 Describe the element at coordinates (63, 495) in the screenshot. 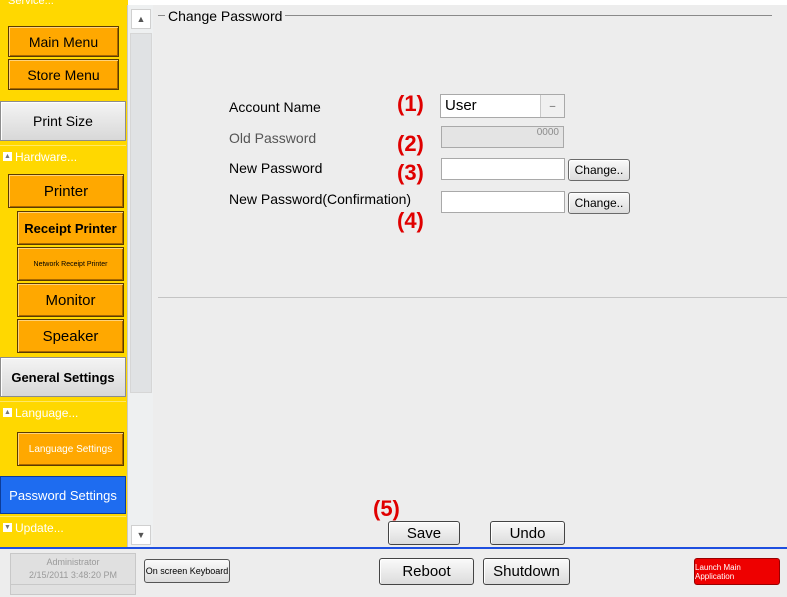

I see `sidebar-item-password-settings: Password Settings` at that location.